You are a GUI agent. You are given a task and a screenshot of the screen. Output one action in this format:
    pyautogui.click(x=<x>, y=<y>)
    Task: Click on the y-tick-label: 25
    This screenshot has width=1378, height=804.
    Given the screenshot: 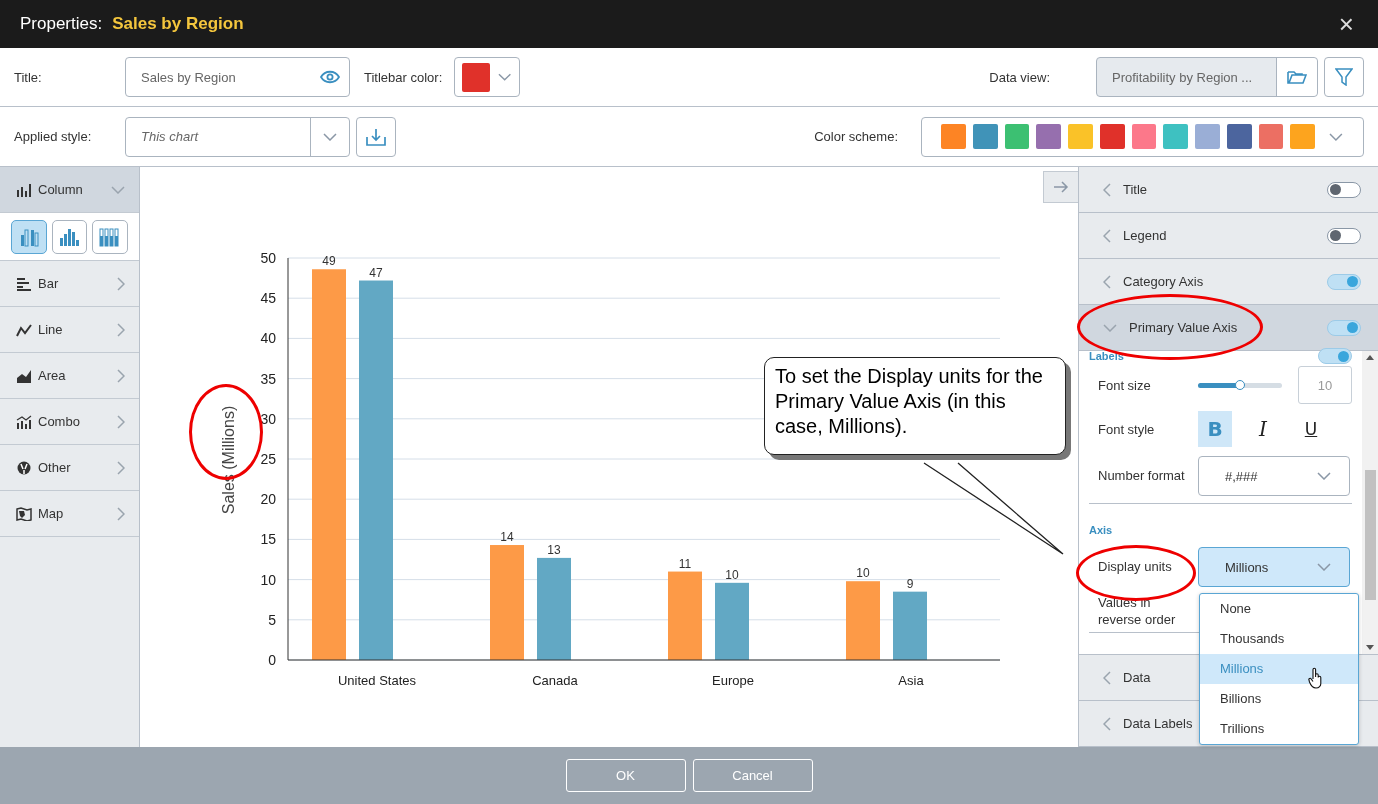 What is the action you would take?
    pyautogui.click(x=268, y=459)
    